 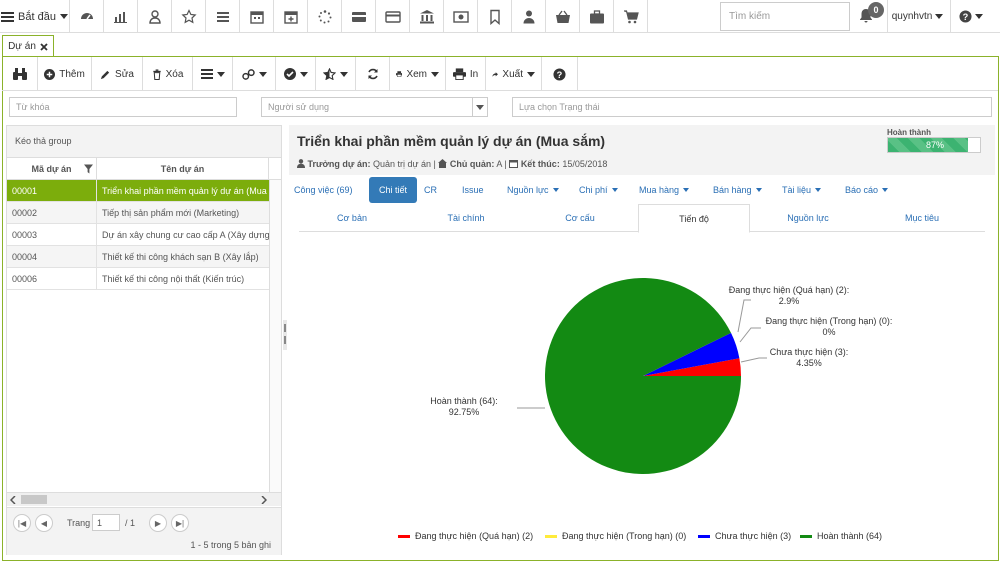 I want to click on add-button: Thêm, so click(x=65, y=74).